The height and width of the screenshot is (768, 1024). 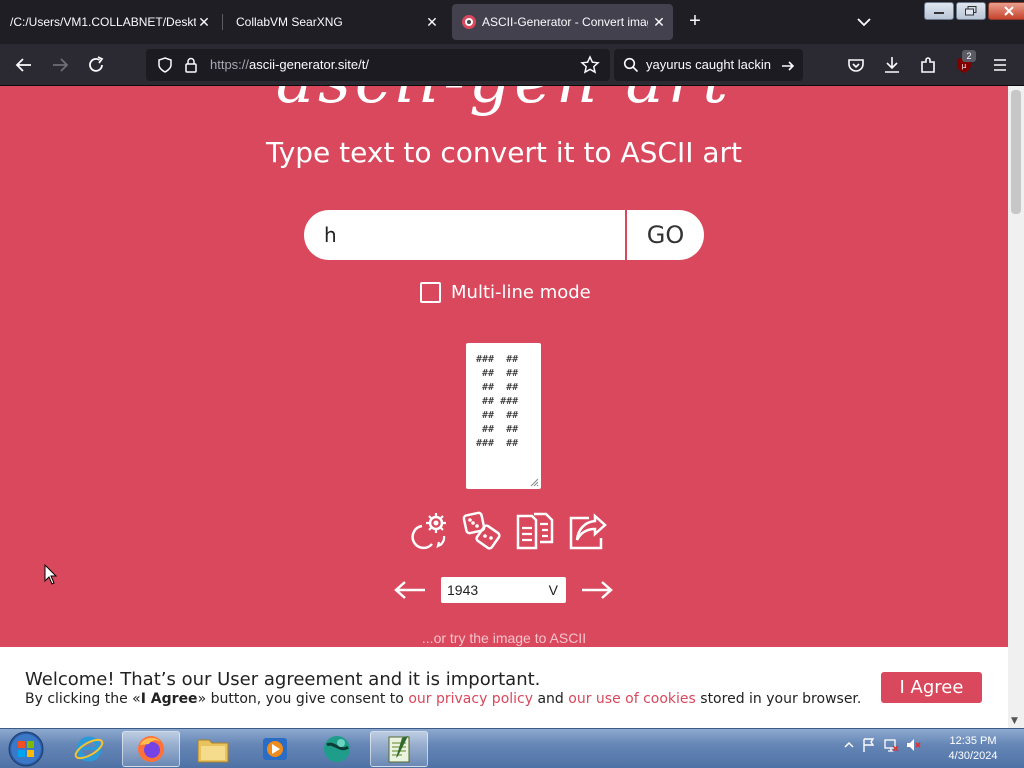 I want to click on search-bar: yayurus caught lackin, so click(x=708, y=65).